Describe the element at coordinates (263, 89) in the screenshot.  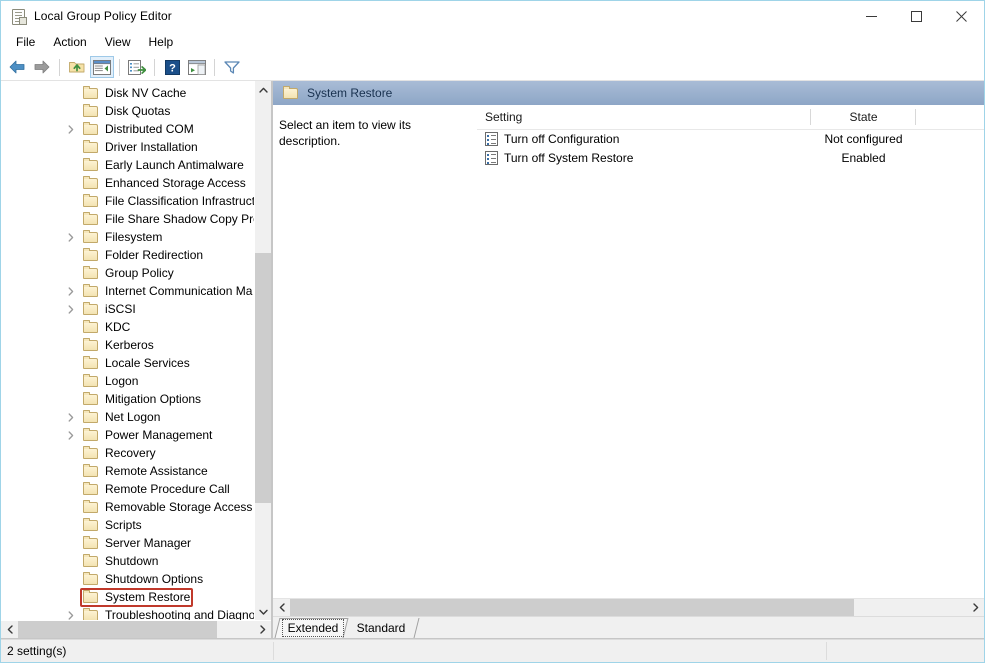
I see `scroll-up-button` at that location.